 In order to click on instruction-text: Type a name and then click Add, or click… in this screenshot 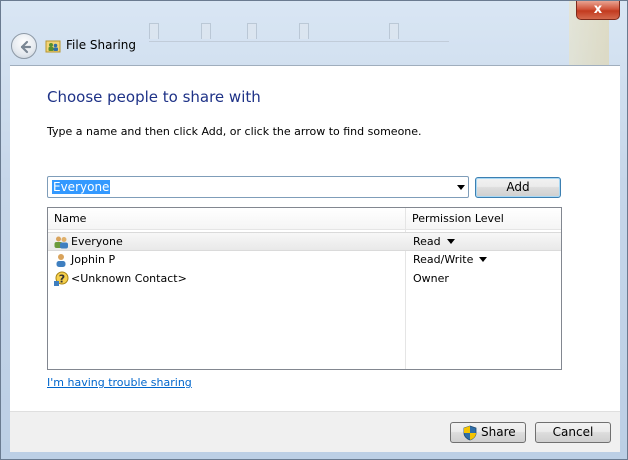, I will do `click(234, 131)`.